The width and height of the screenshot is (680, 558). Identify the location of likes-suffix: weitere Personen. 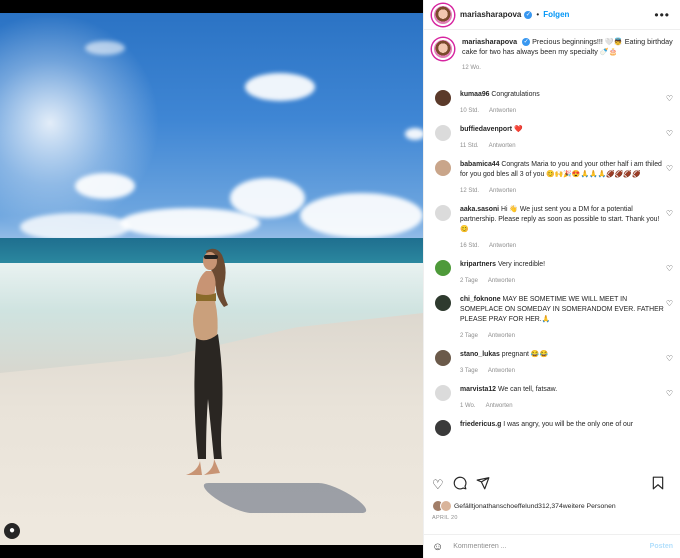
(589, 506).